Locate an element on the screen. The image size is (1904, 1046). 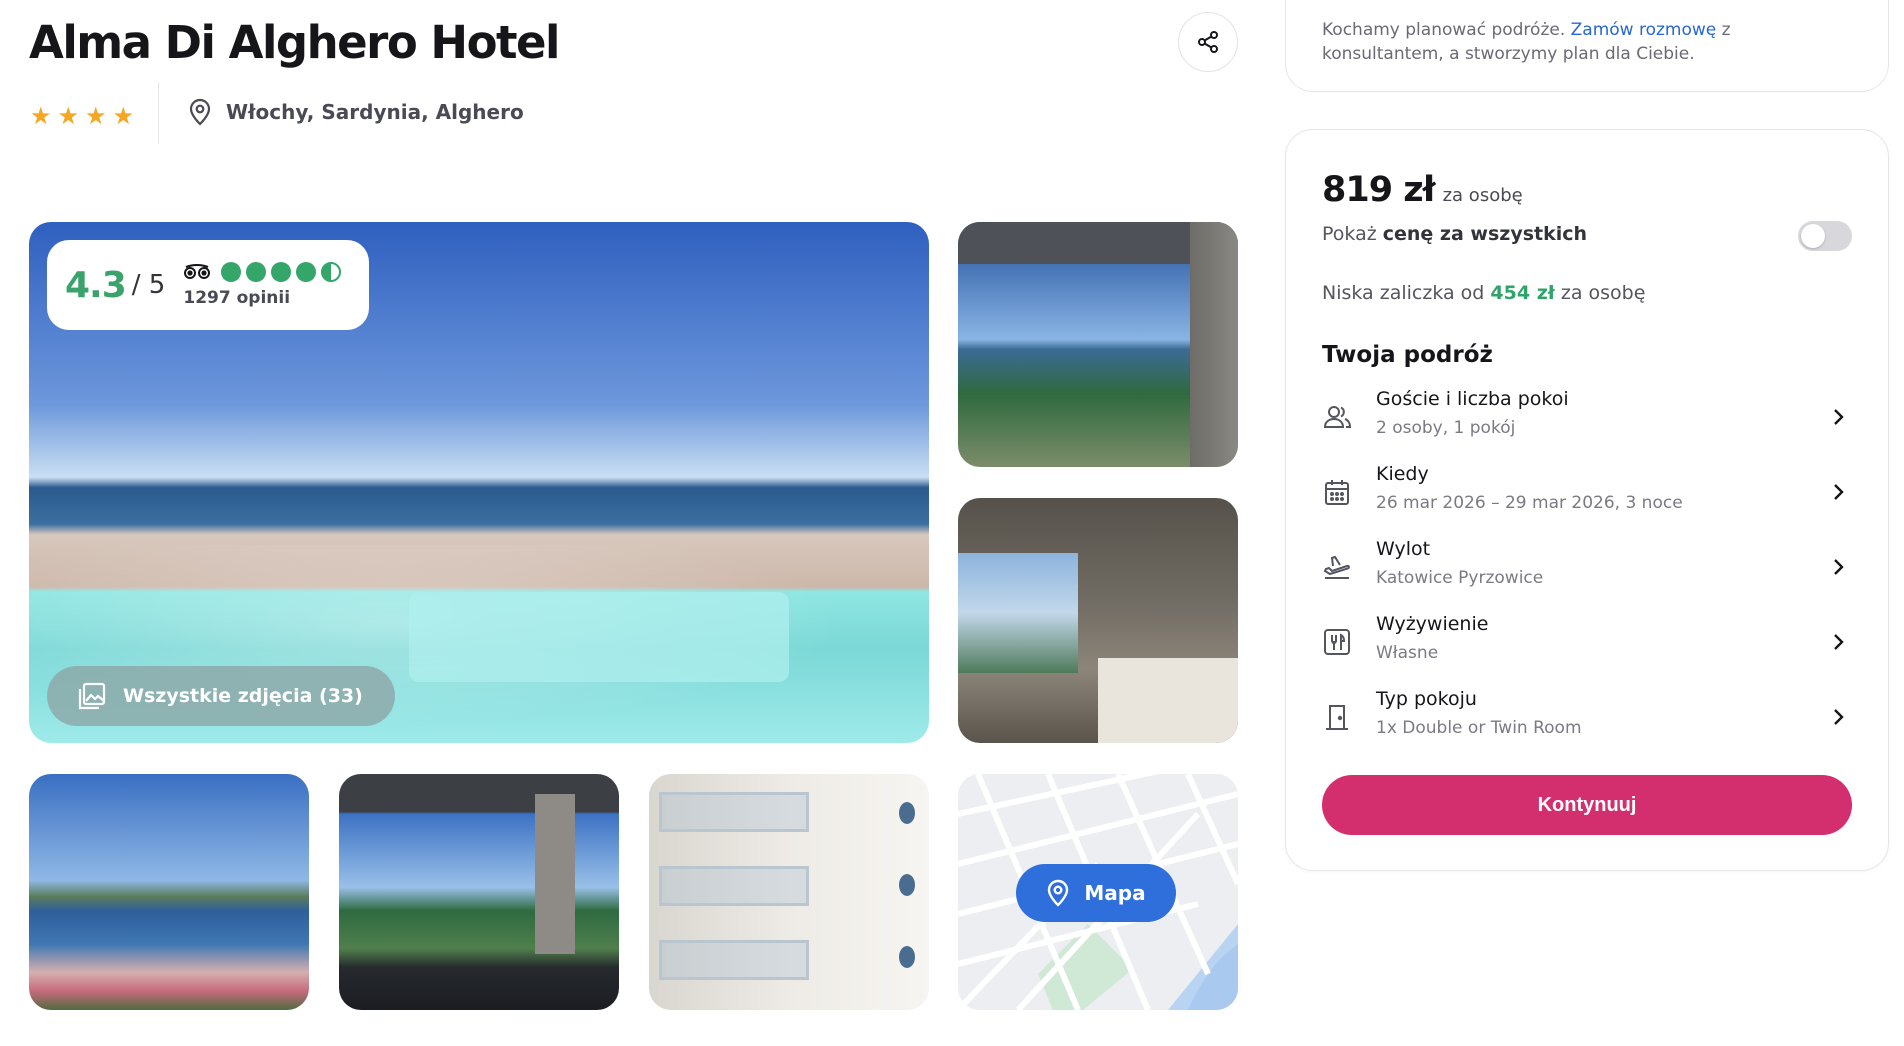
all-photos-button: Wszystkie zdjęcia (33) is located at coordinates (221, 696).